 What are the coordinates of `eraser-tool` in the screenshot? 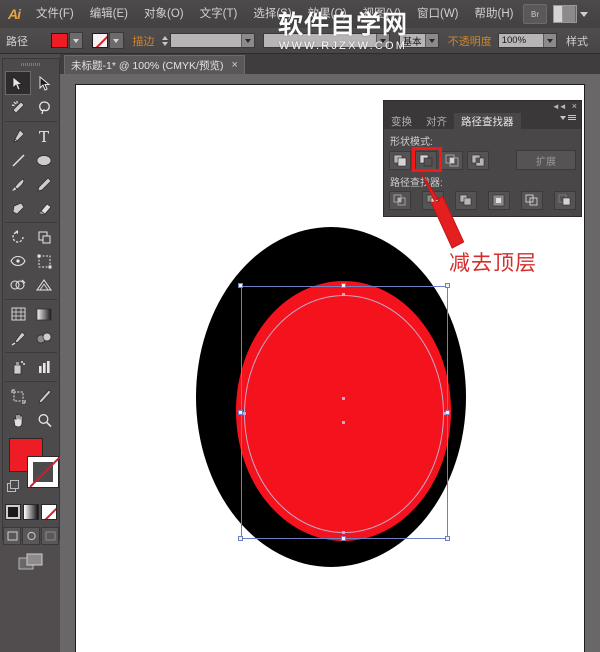 It's located at (44, 208).